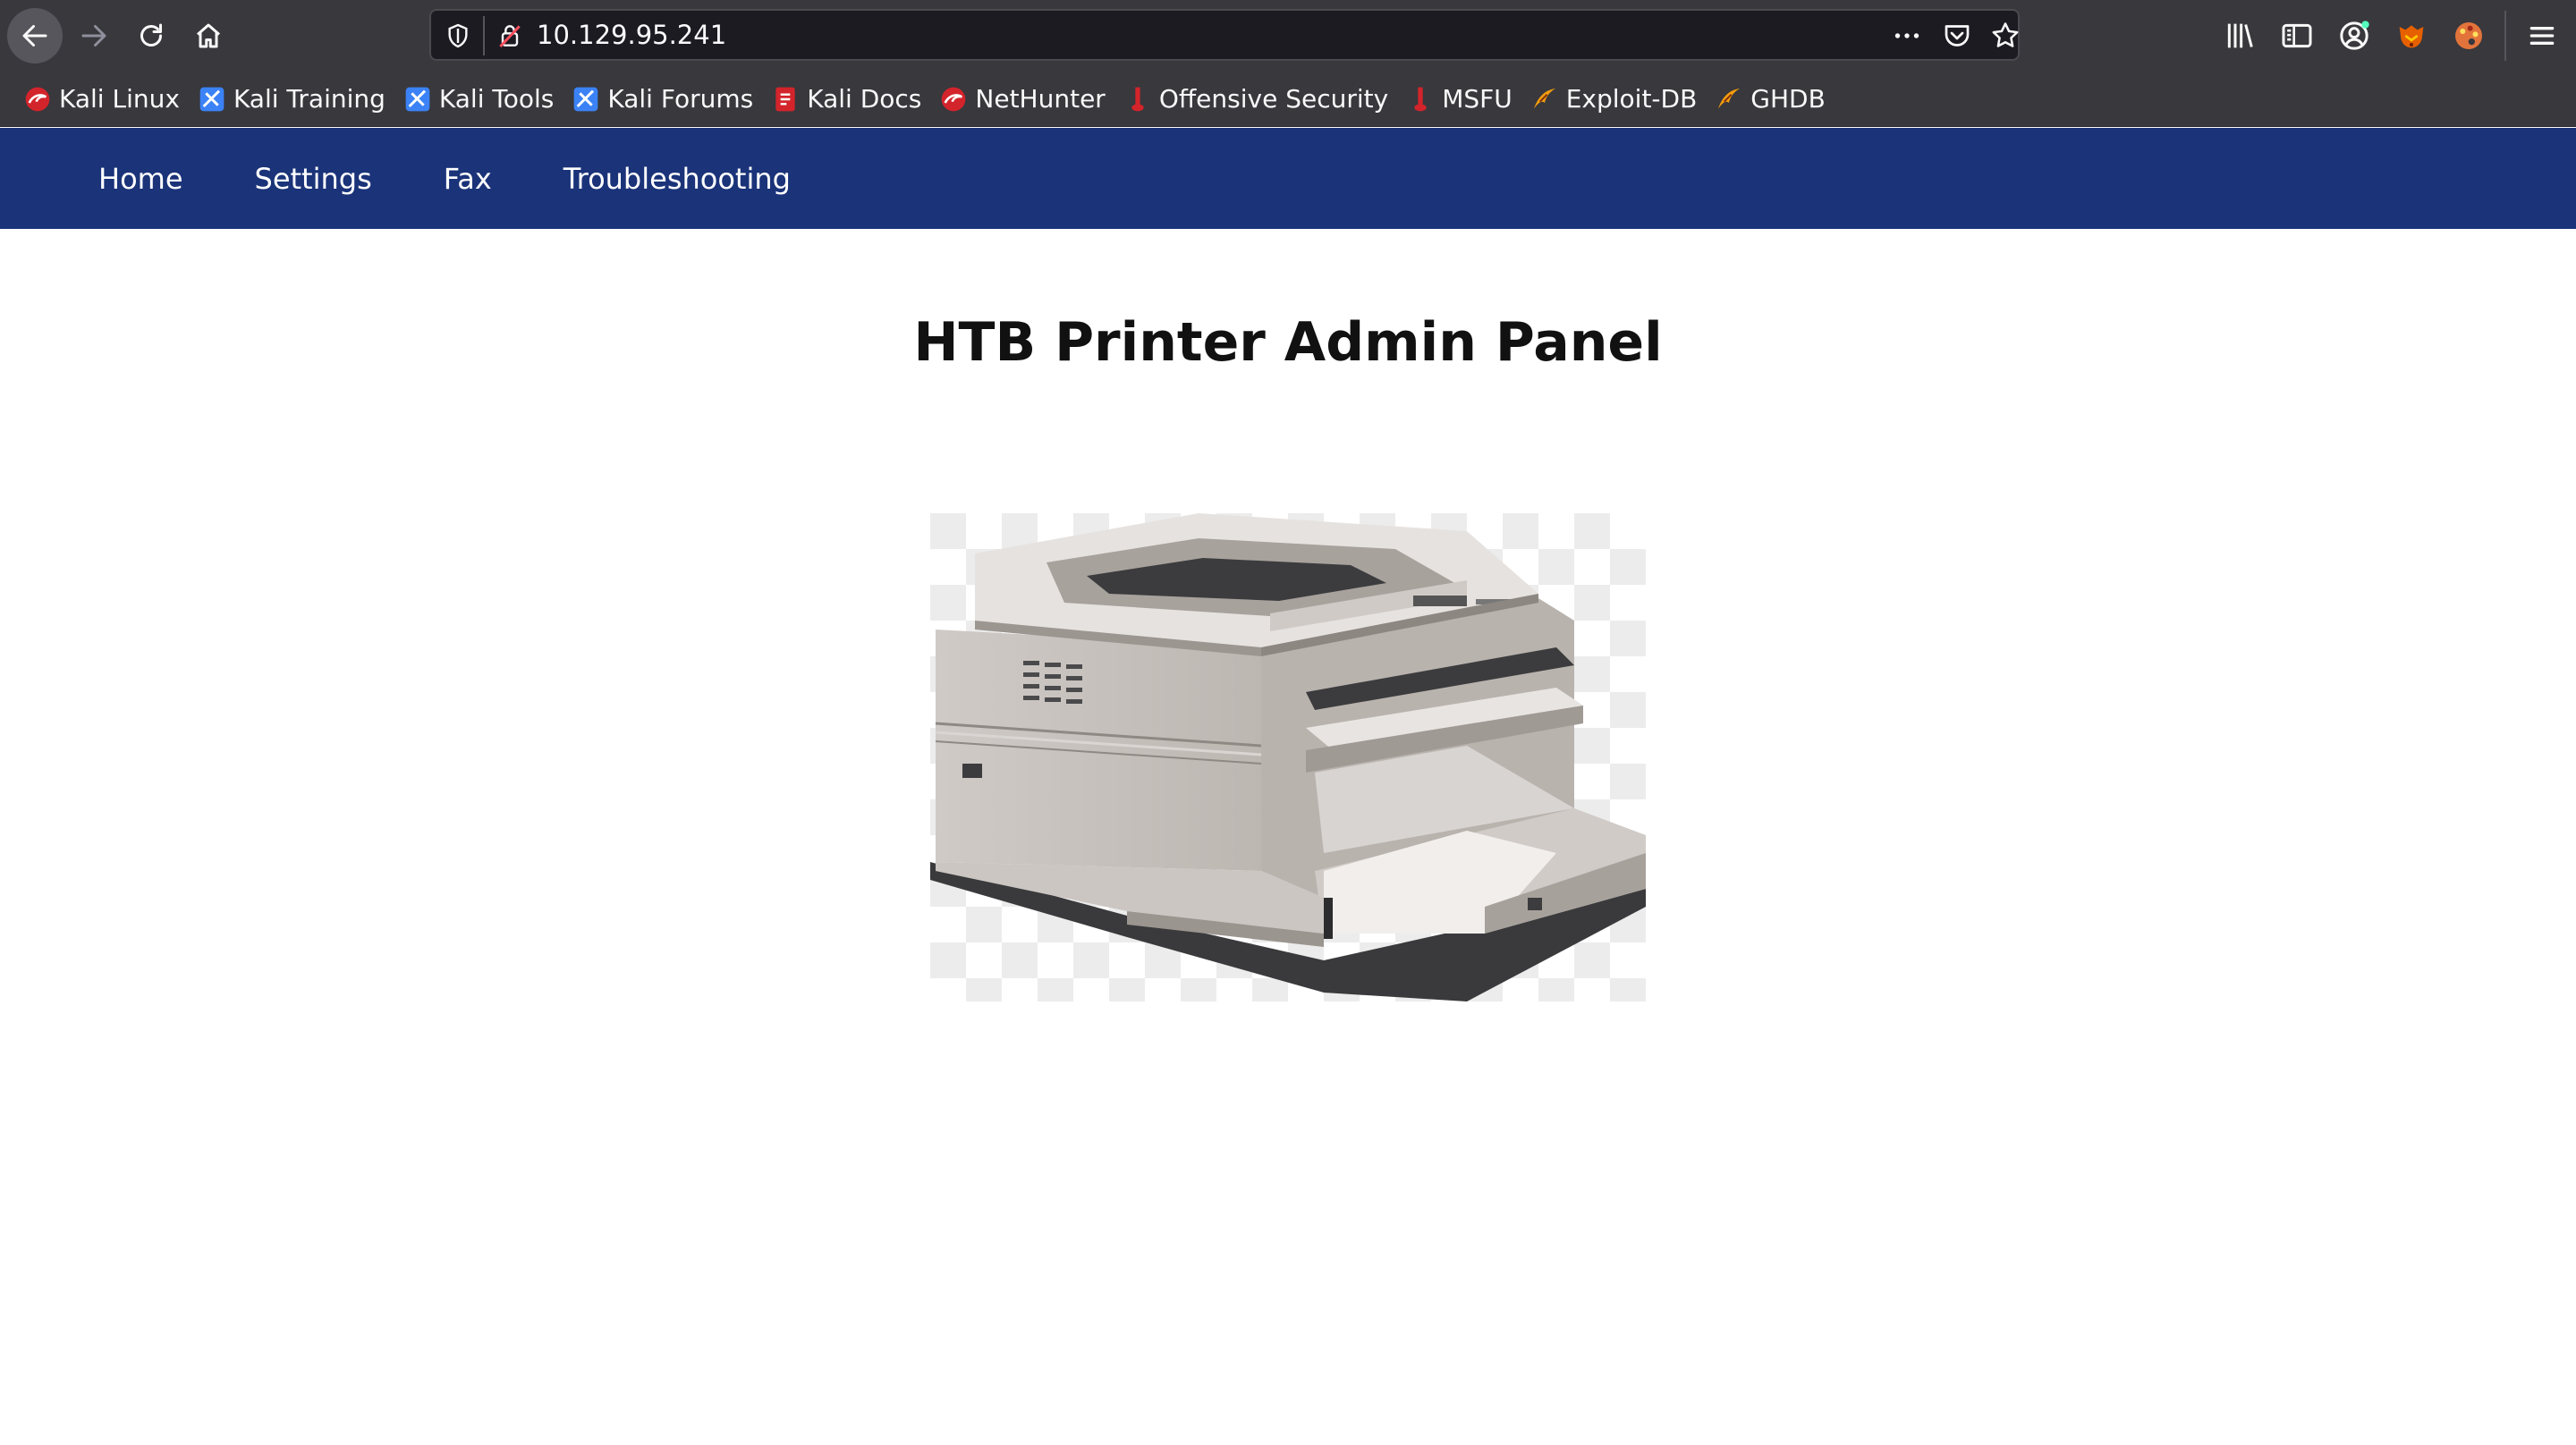  I want to click on nav-settings-link: Settings, so click(313, 179).